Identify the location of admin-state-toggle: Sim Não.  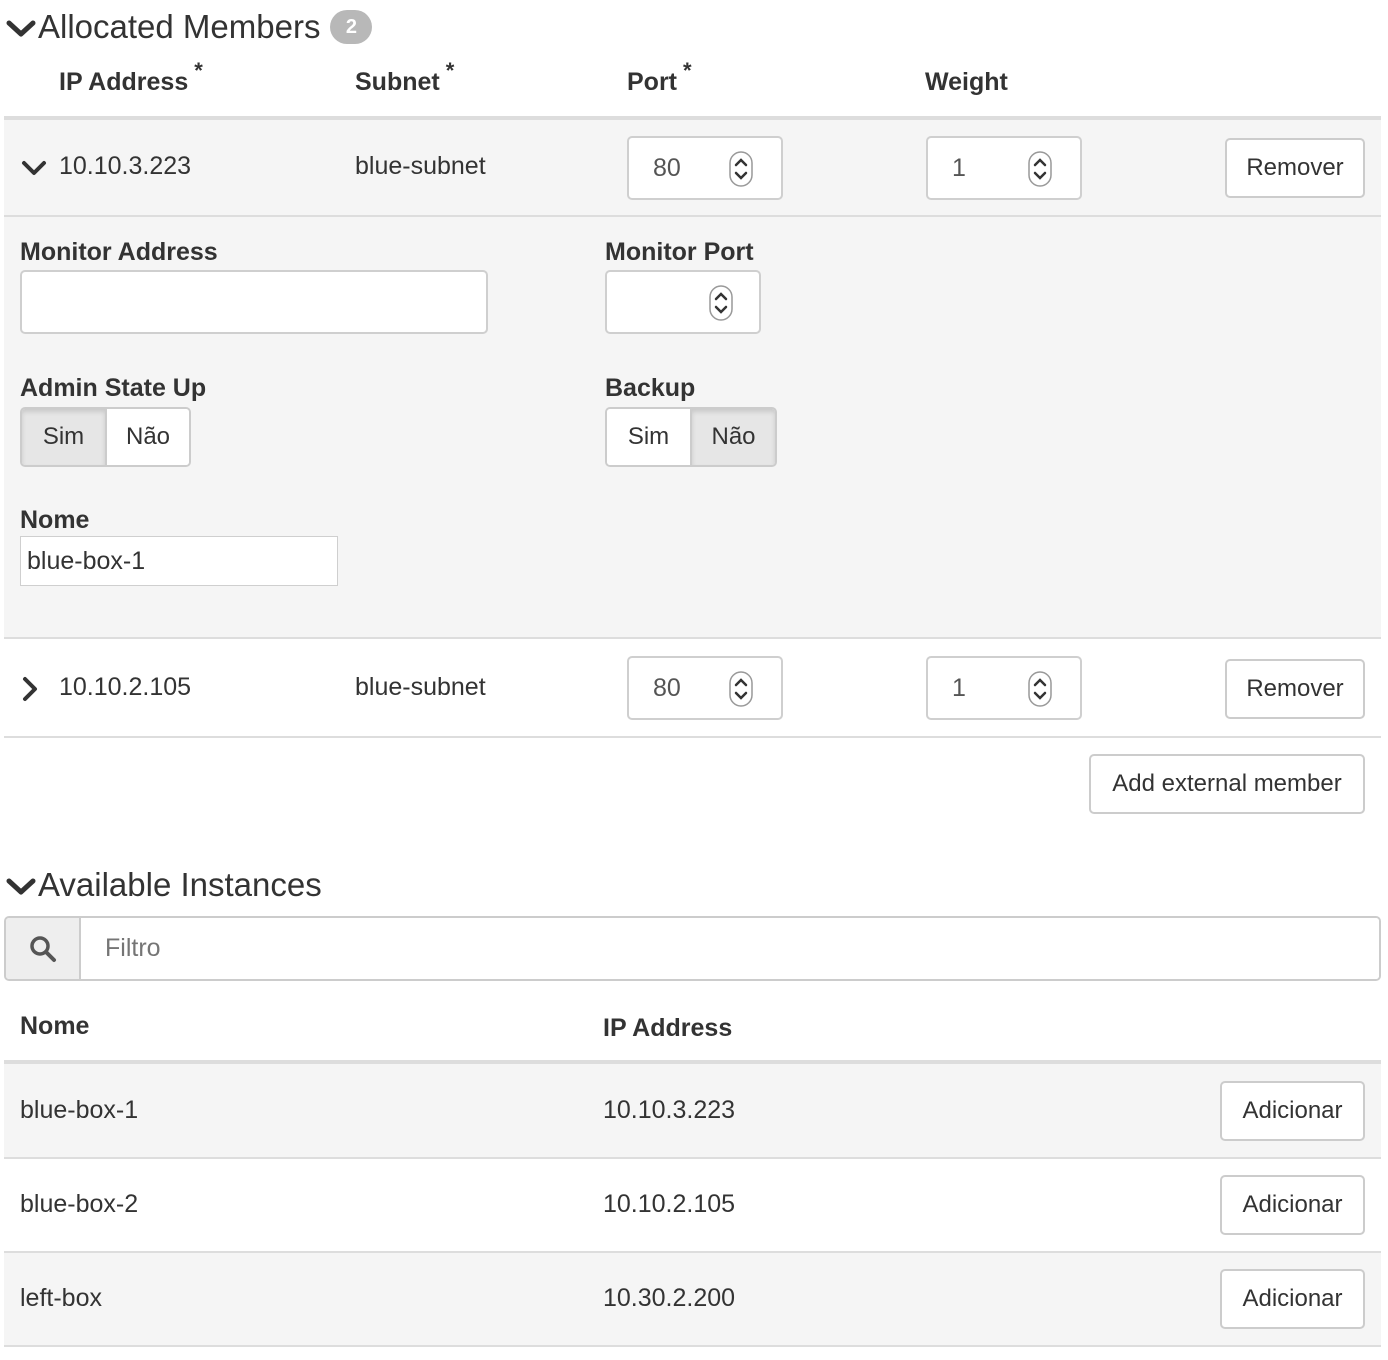
(105, 437).